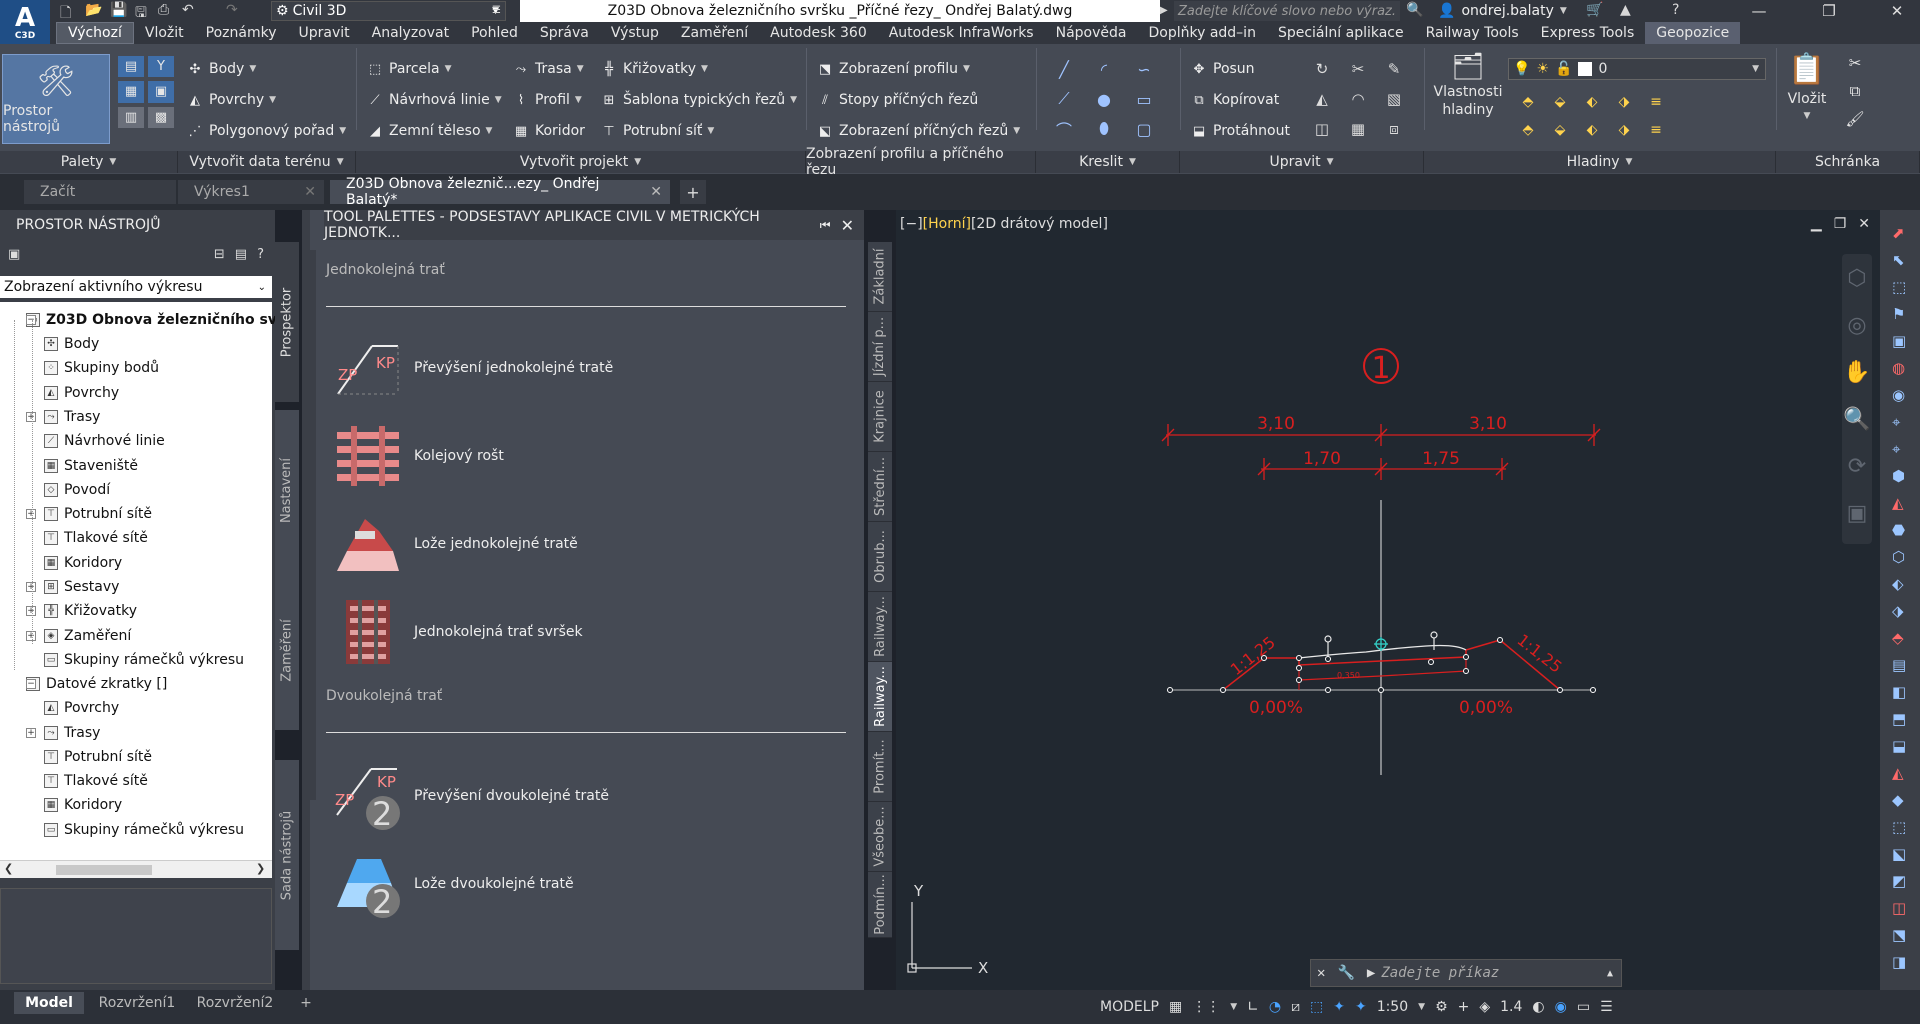 The width and height of the screenshot is (1920, 1024). I want to click on palette-side-tab: Krajnice, so click(880, 417).